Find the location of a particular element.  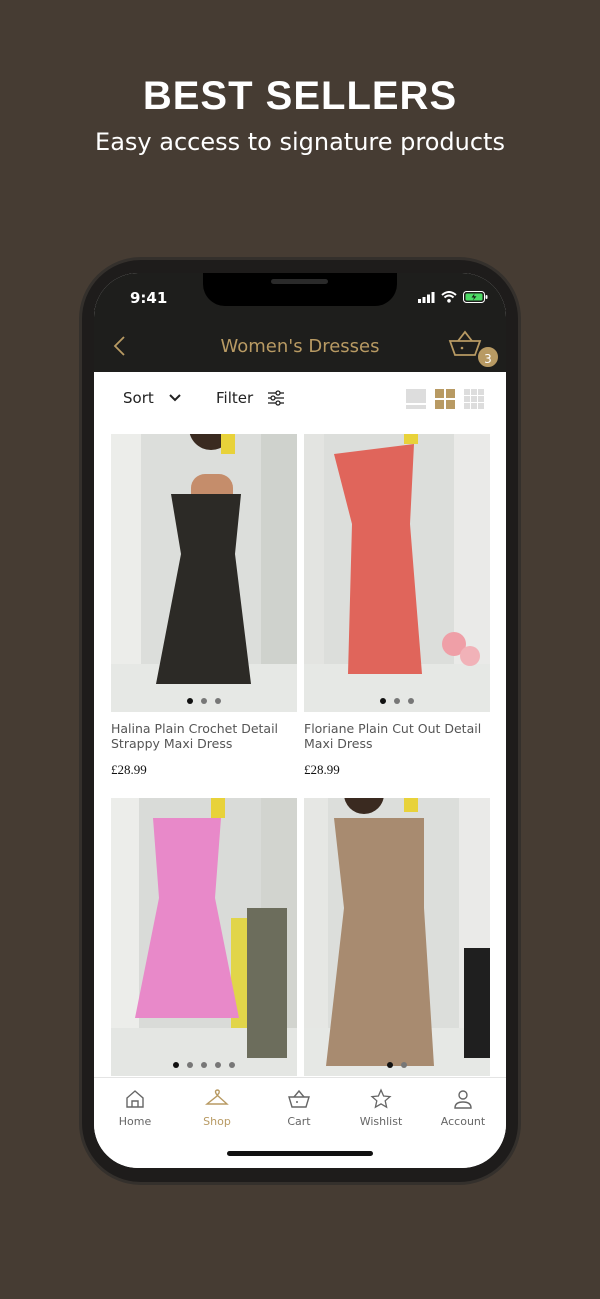

three-column-view-icon is located at coordinates (474, 399).